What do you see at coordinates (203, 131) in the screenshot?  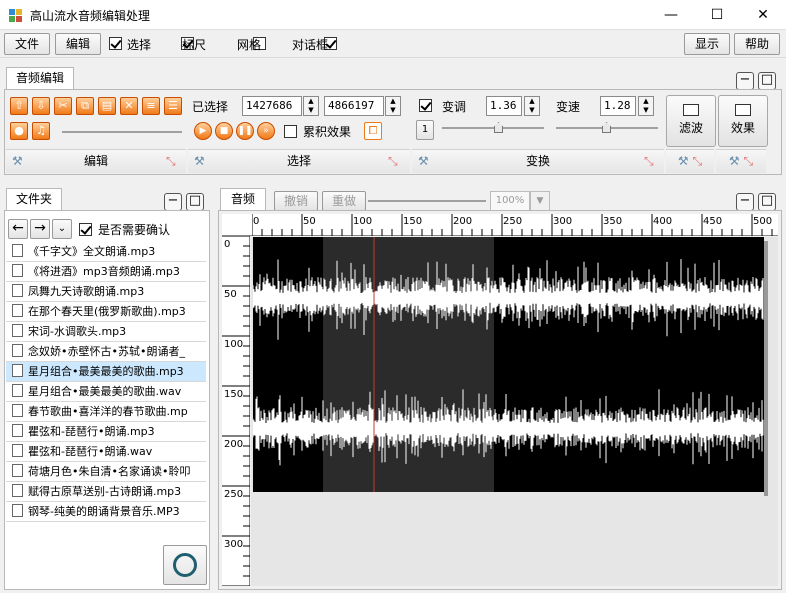 I see `play-icon: ▶` at bounding box center [203, 131].